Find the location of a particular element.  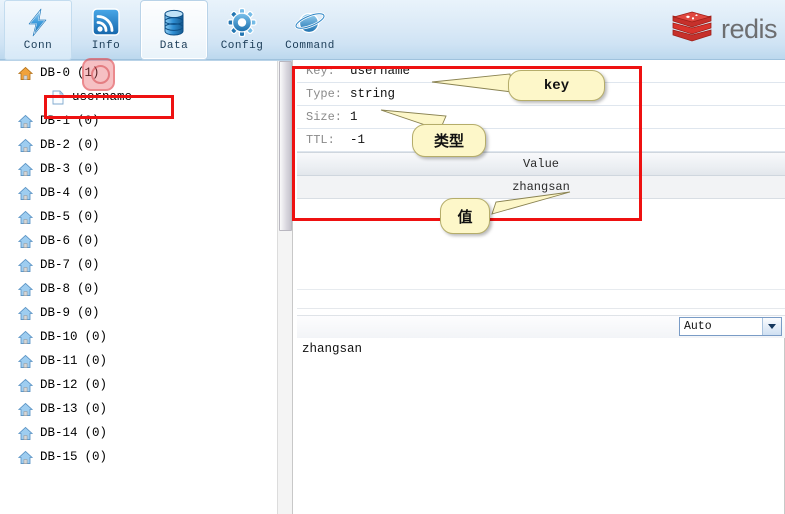

redis-brand: redis is located at coordinates (724, 29).